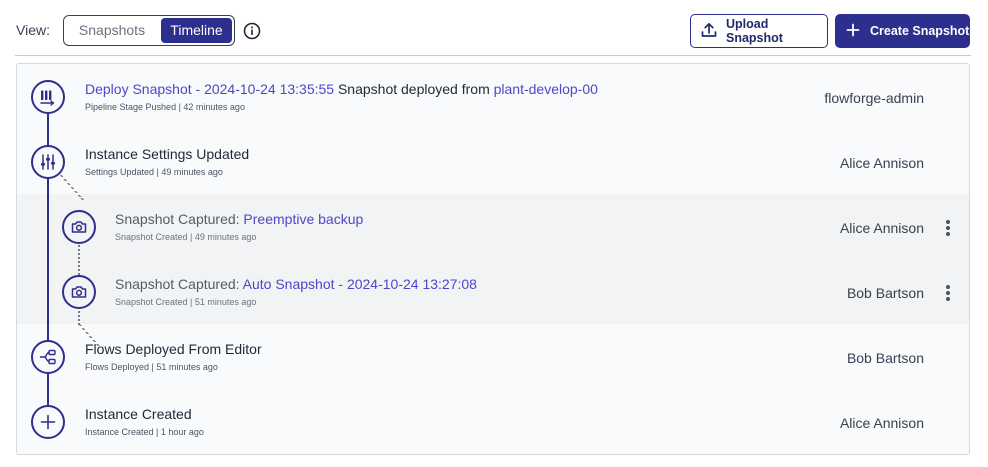 Image resolution: width=988 pixels, height=467 pixels. Describe the element at coordinates (709, 31) in the screenshot. I see `upload-icon` at that location.